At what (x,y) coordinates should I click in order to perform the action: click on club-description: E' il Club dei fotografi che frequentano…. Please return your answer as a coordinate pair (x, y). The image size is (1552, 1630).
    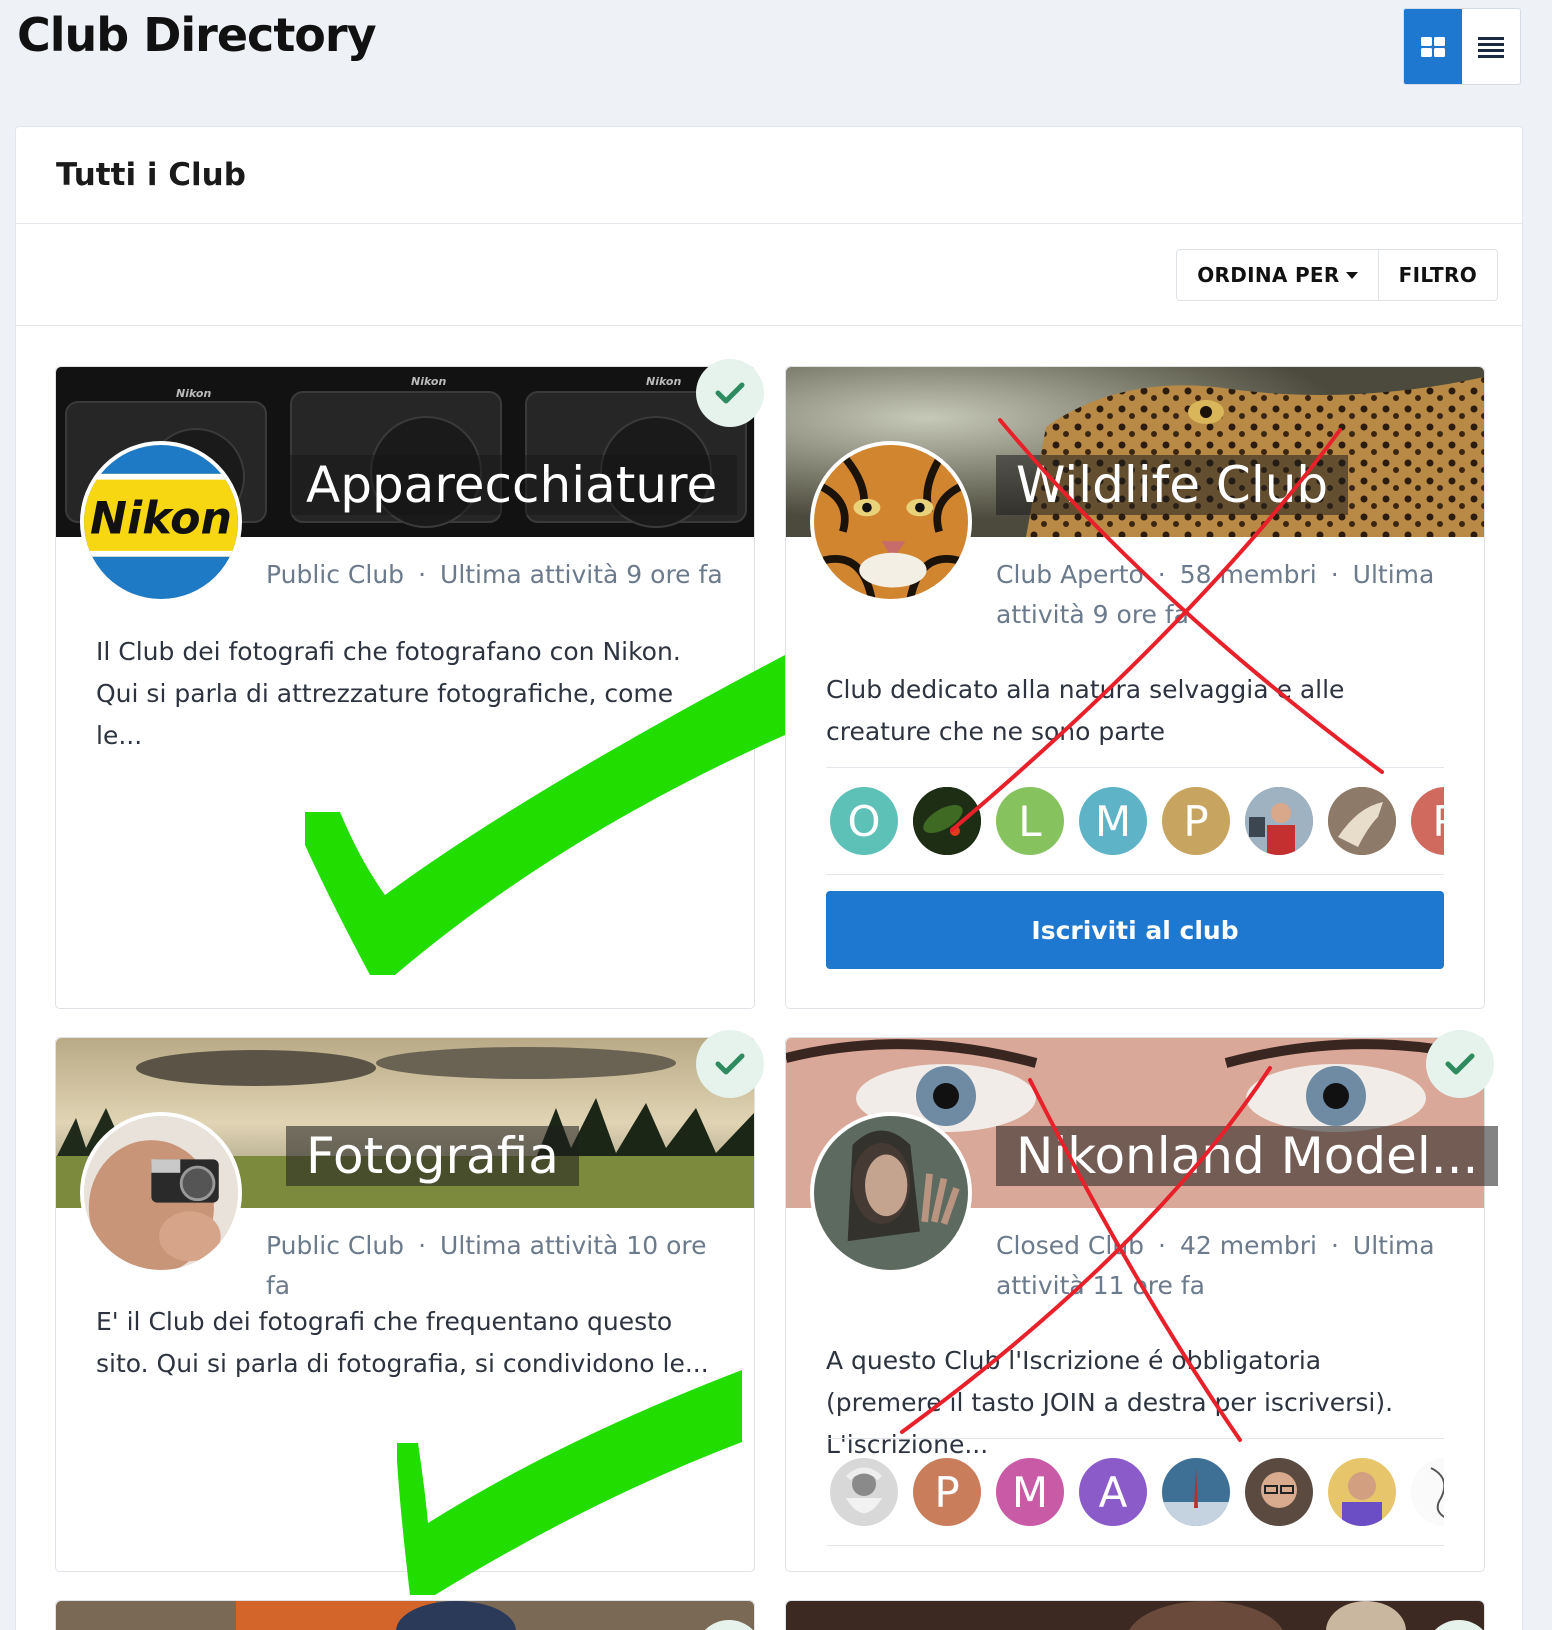
    Looking at the image, I should click on (402, 1342).